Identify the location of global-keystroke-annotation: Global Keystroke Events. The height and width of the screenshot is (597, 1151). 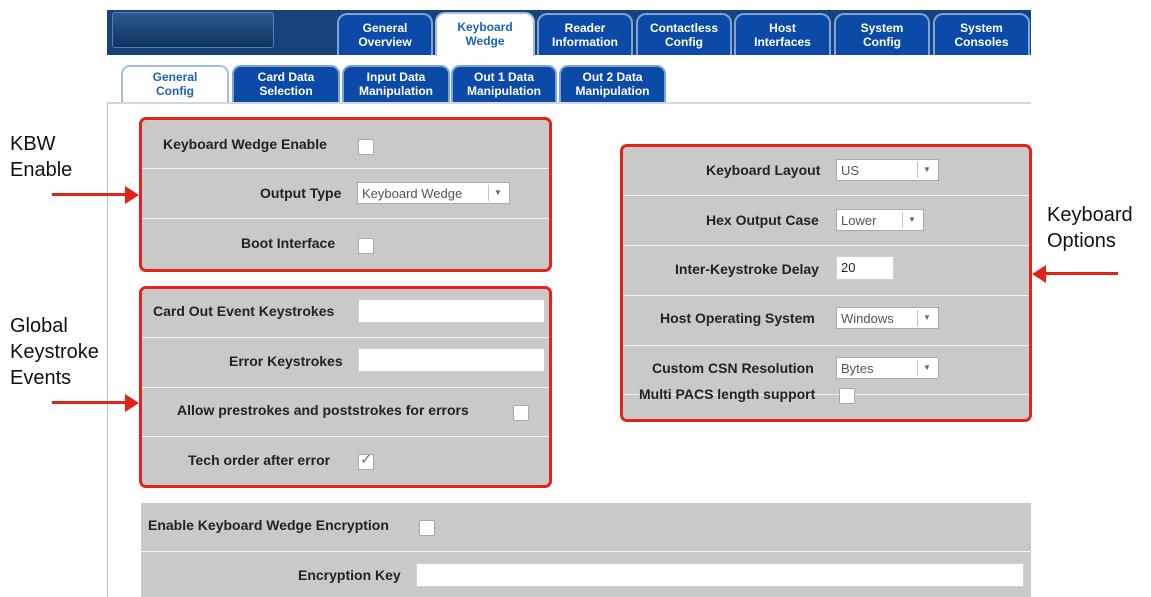
(54, 352).